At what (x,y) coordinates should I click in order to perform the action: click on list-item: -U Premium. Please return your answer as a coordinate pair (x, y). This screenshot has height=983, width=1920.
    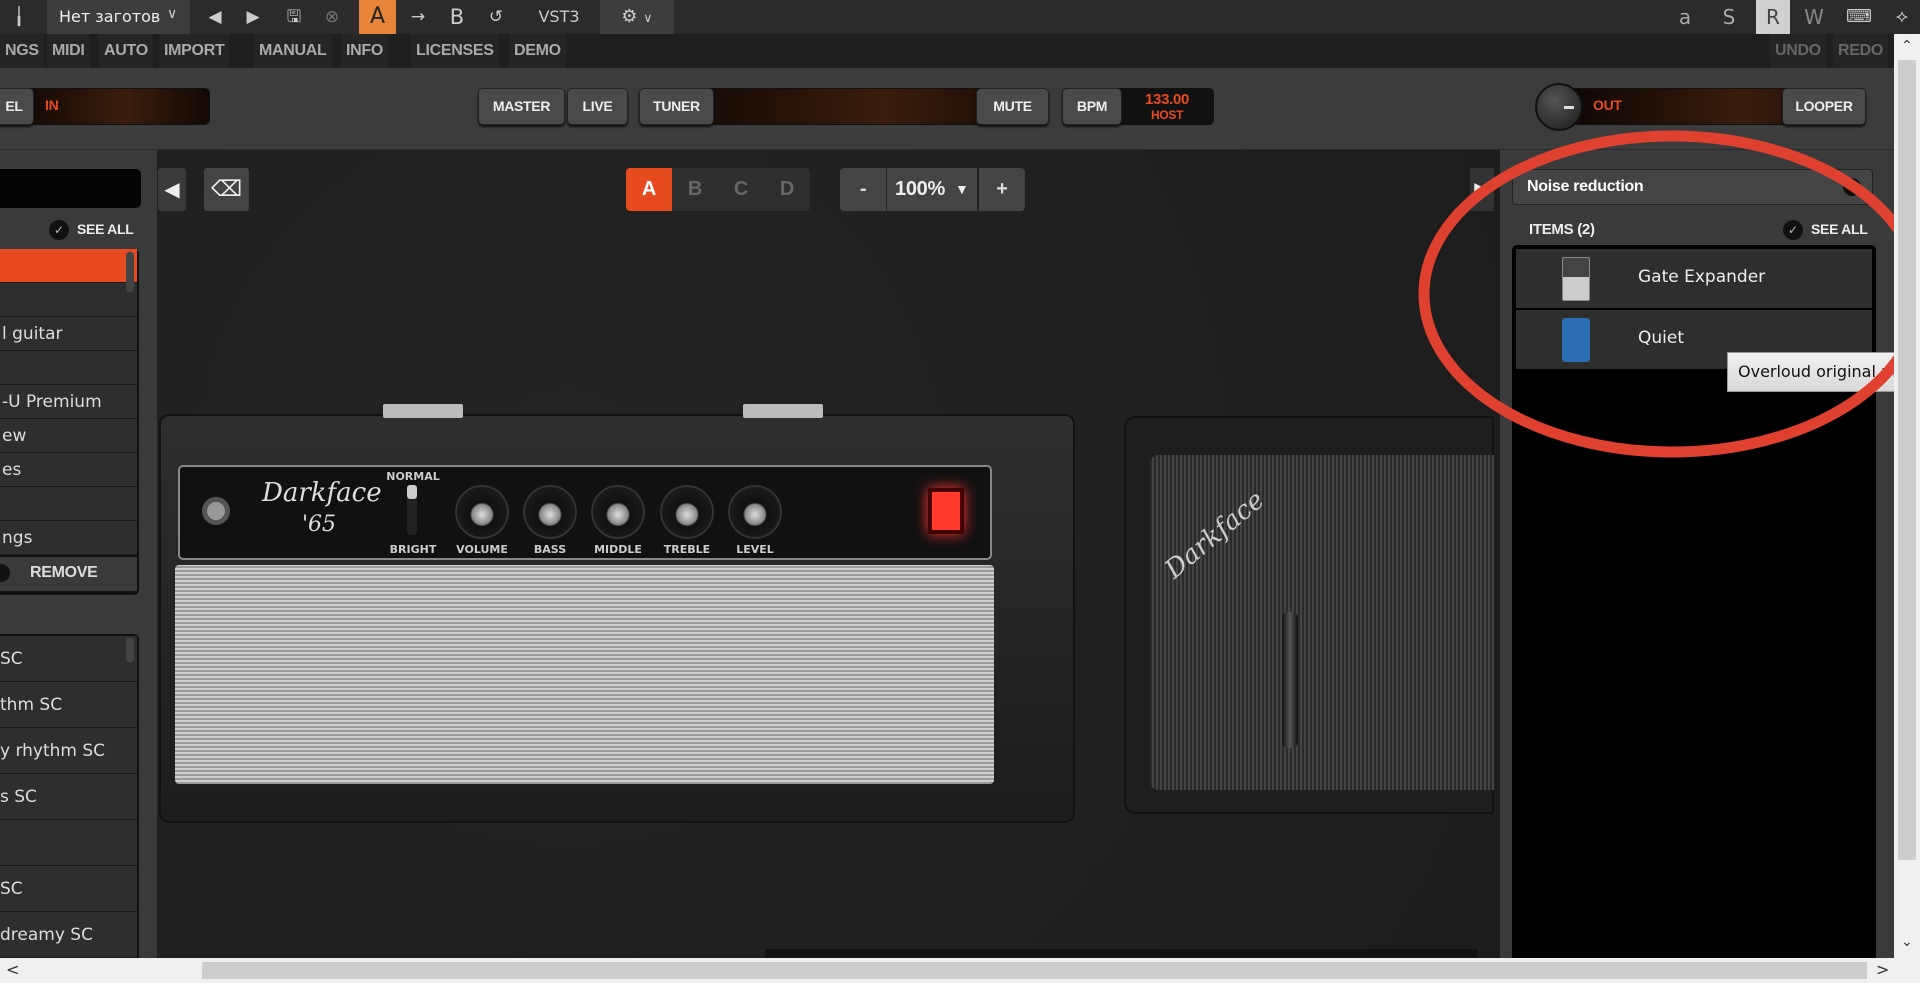
    Looking at the image, I should click on (68, 402).